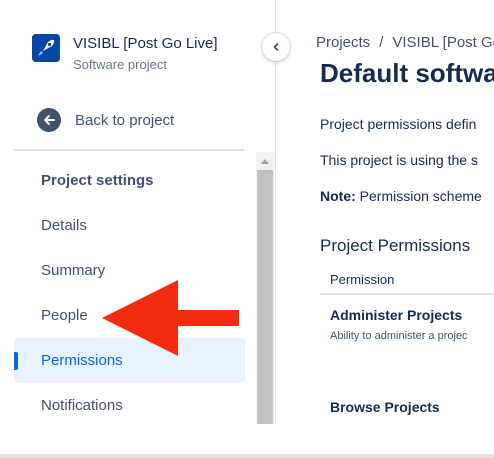 This screenshot has width=494, height=458. I want to click on project-name: VISIBL [Post Go Live], so click(145, 43).